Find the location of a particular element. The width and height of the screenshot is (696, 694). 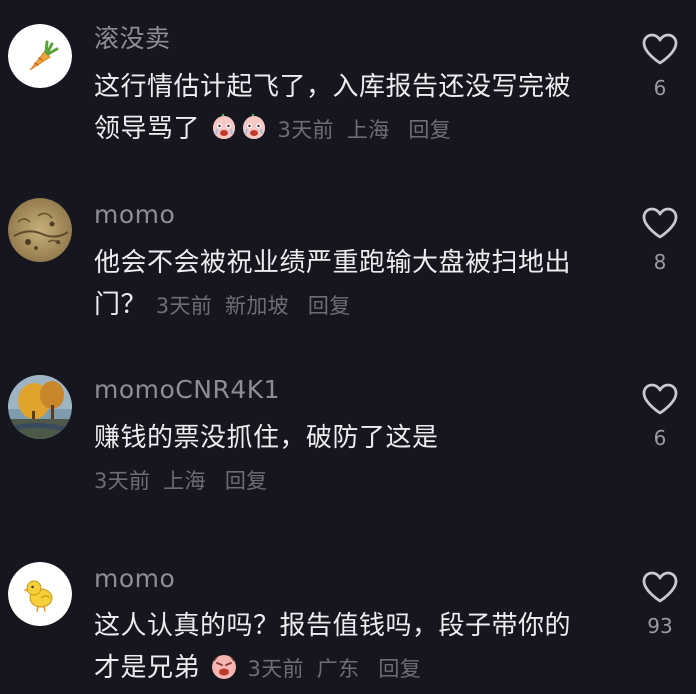

comment-meta: 3天前 新加坡 回复 is located at coordinates (253, 306).